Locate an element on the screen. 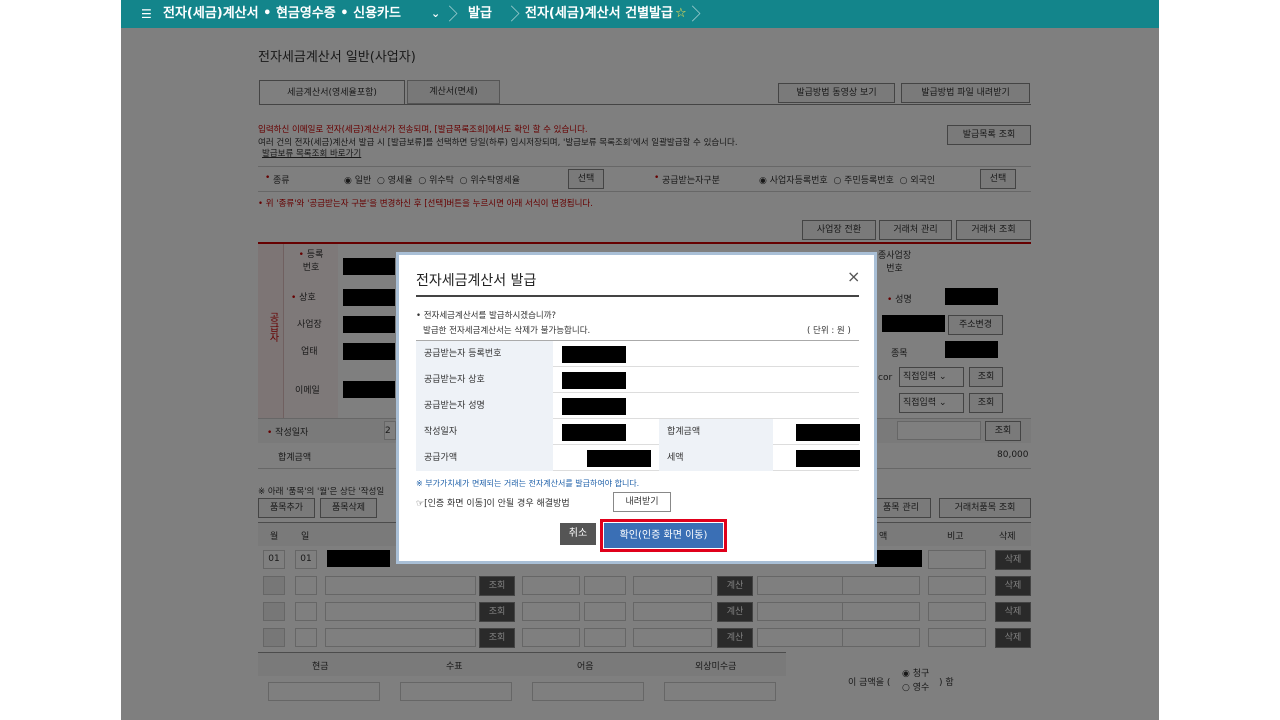 This screenshot has width=1280, height=720. menu-category: 전자(세금)계산서 • 현금영수증 • 신용카드 is located at coordinates (282, 14).